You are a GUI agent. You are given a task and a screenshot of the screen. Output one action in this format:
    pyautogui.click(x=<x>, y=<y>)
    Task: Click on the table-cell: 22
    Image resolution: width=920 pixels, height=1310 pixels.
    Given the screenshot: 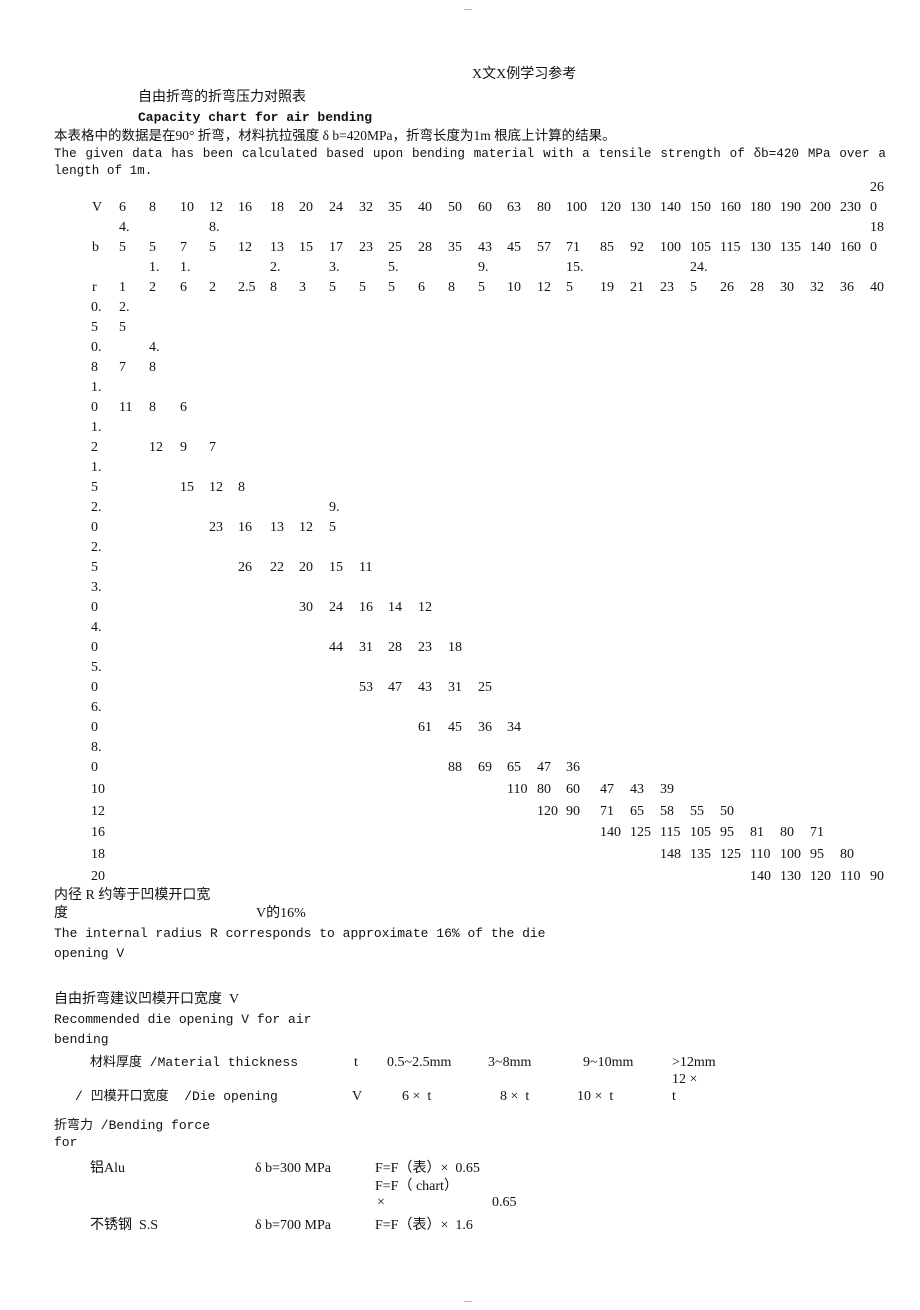 What is the action you would take?
    pyautogui.click(x=277, y=567)
    